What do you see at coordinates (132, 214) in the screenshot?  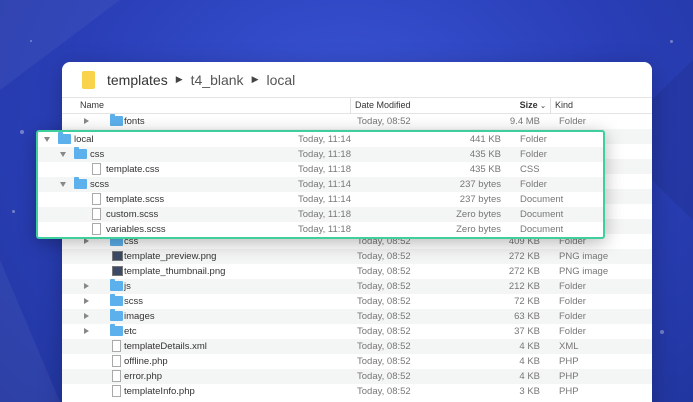 I see `file-name: custom.scss` at bounding box center [132, 214].